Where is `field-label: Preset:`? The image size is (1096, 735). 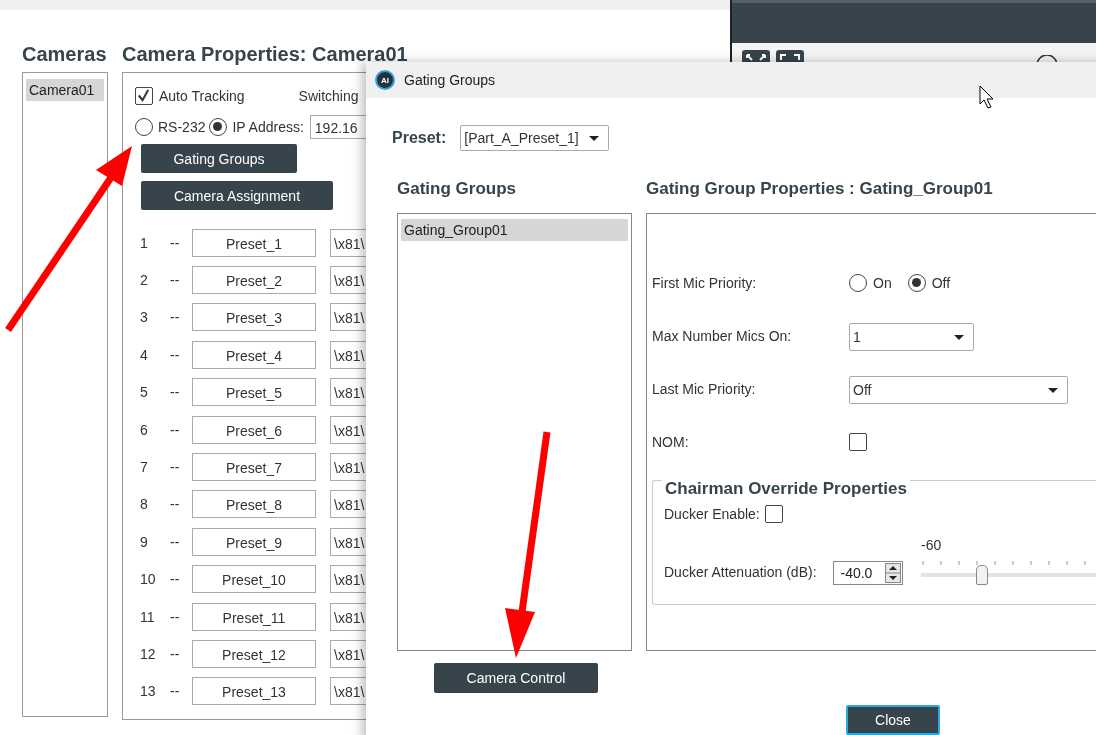
field-label: Preset: is located at coordinates (419, 138).